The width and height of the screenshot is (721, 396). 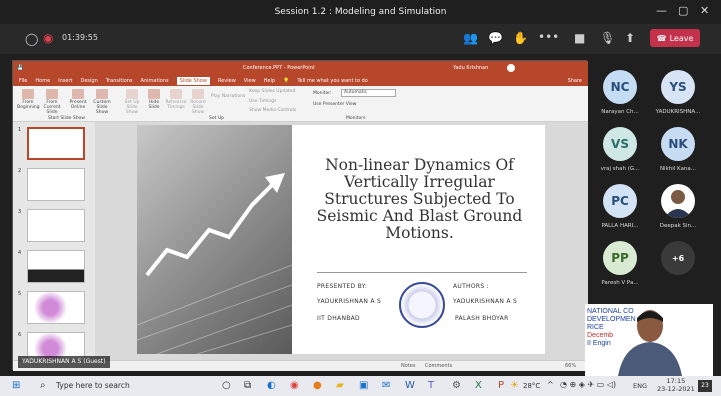 I want to click on leave-button: ☎ Leave, so click(x=675, y=38).